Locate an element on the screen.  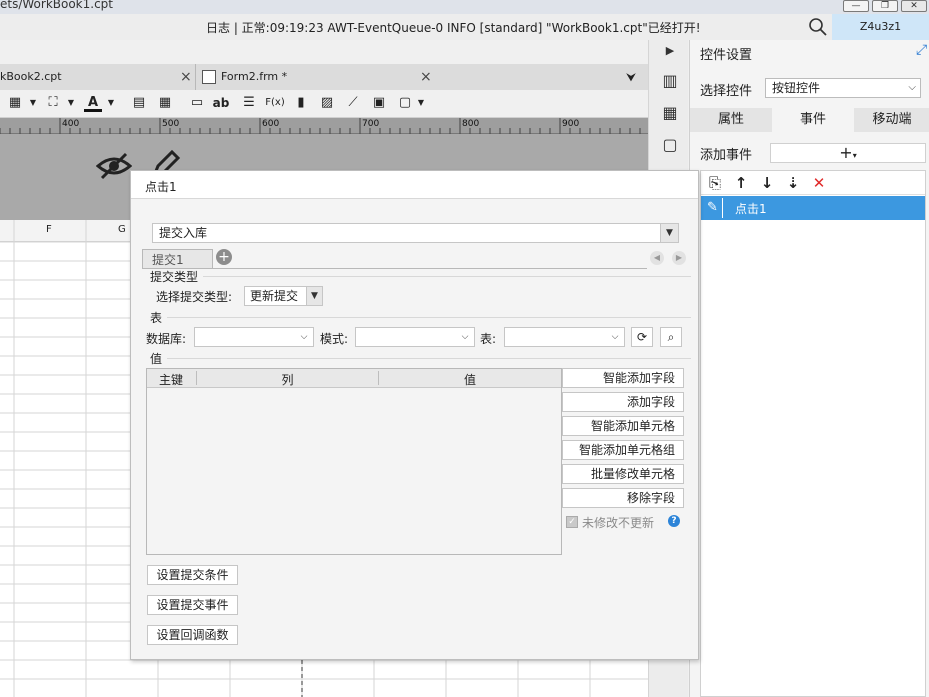
tab-workbook2: kBook2.cpt is located at coordinates (31, 77).